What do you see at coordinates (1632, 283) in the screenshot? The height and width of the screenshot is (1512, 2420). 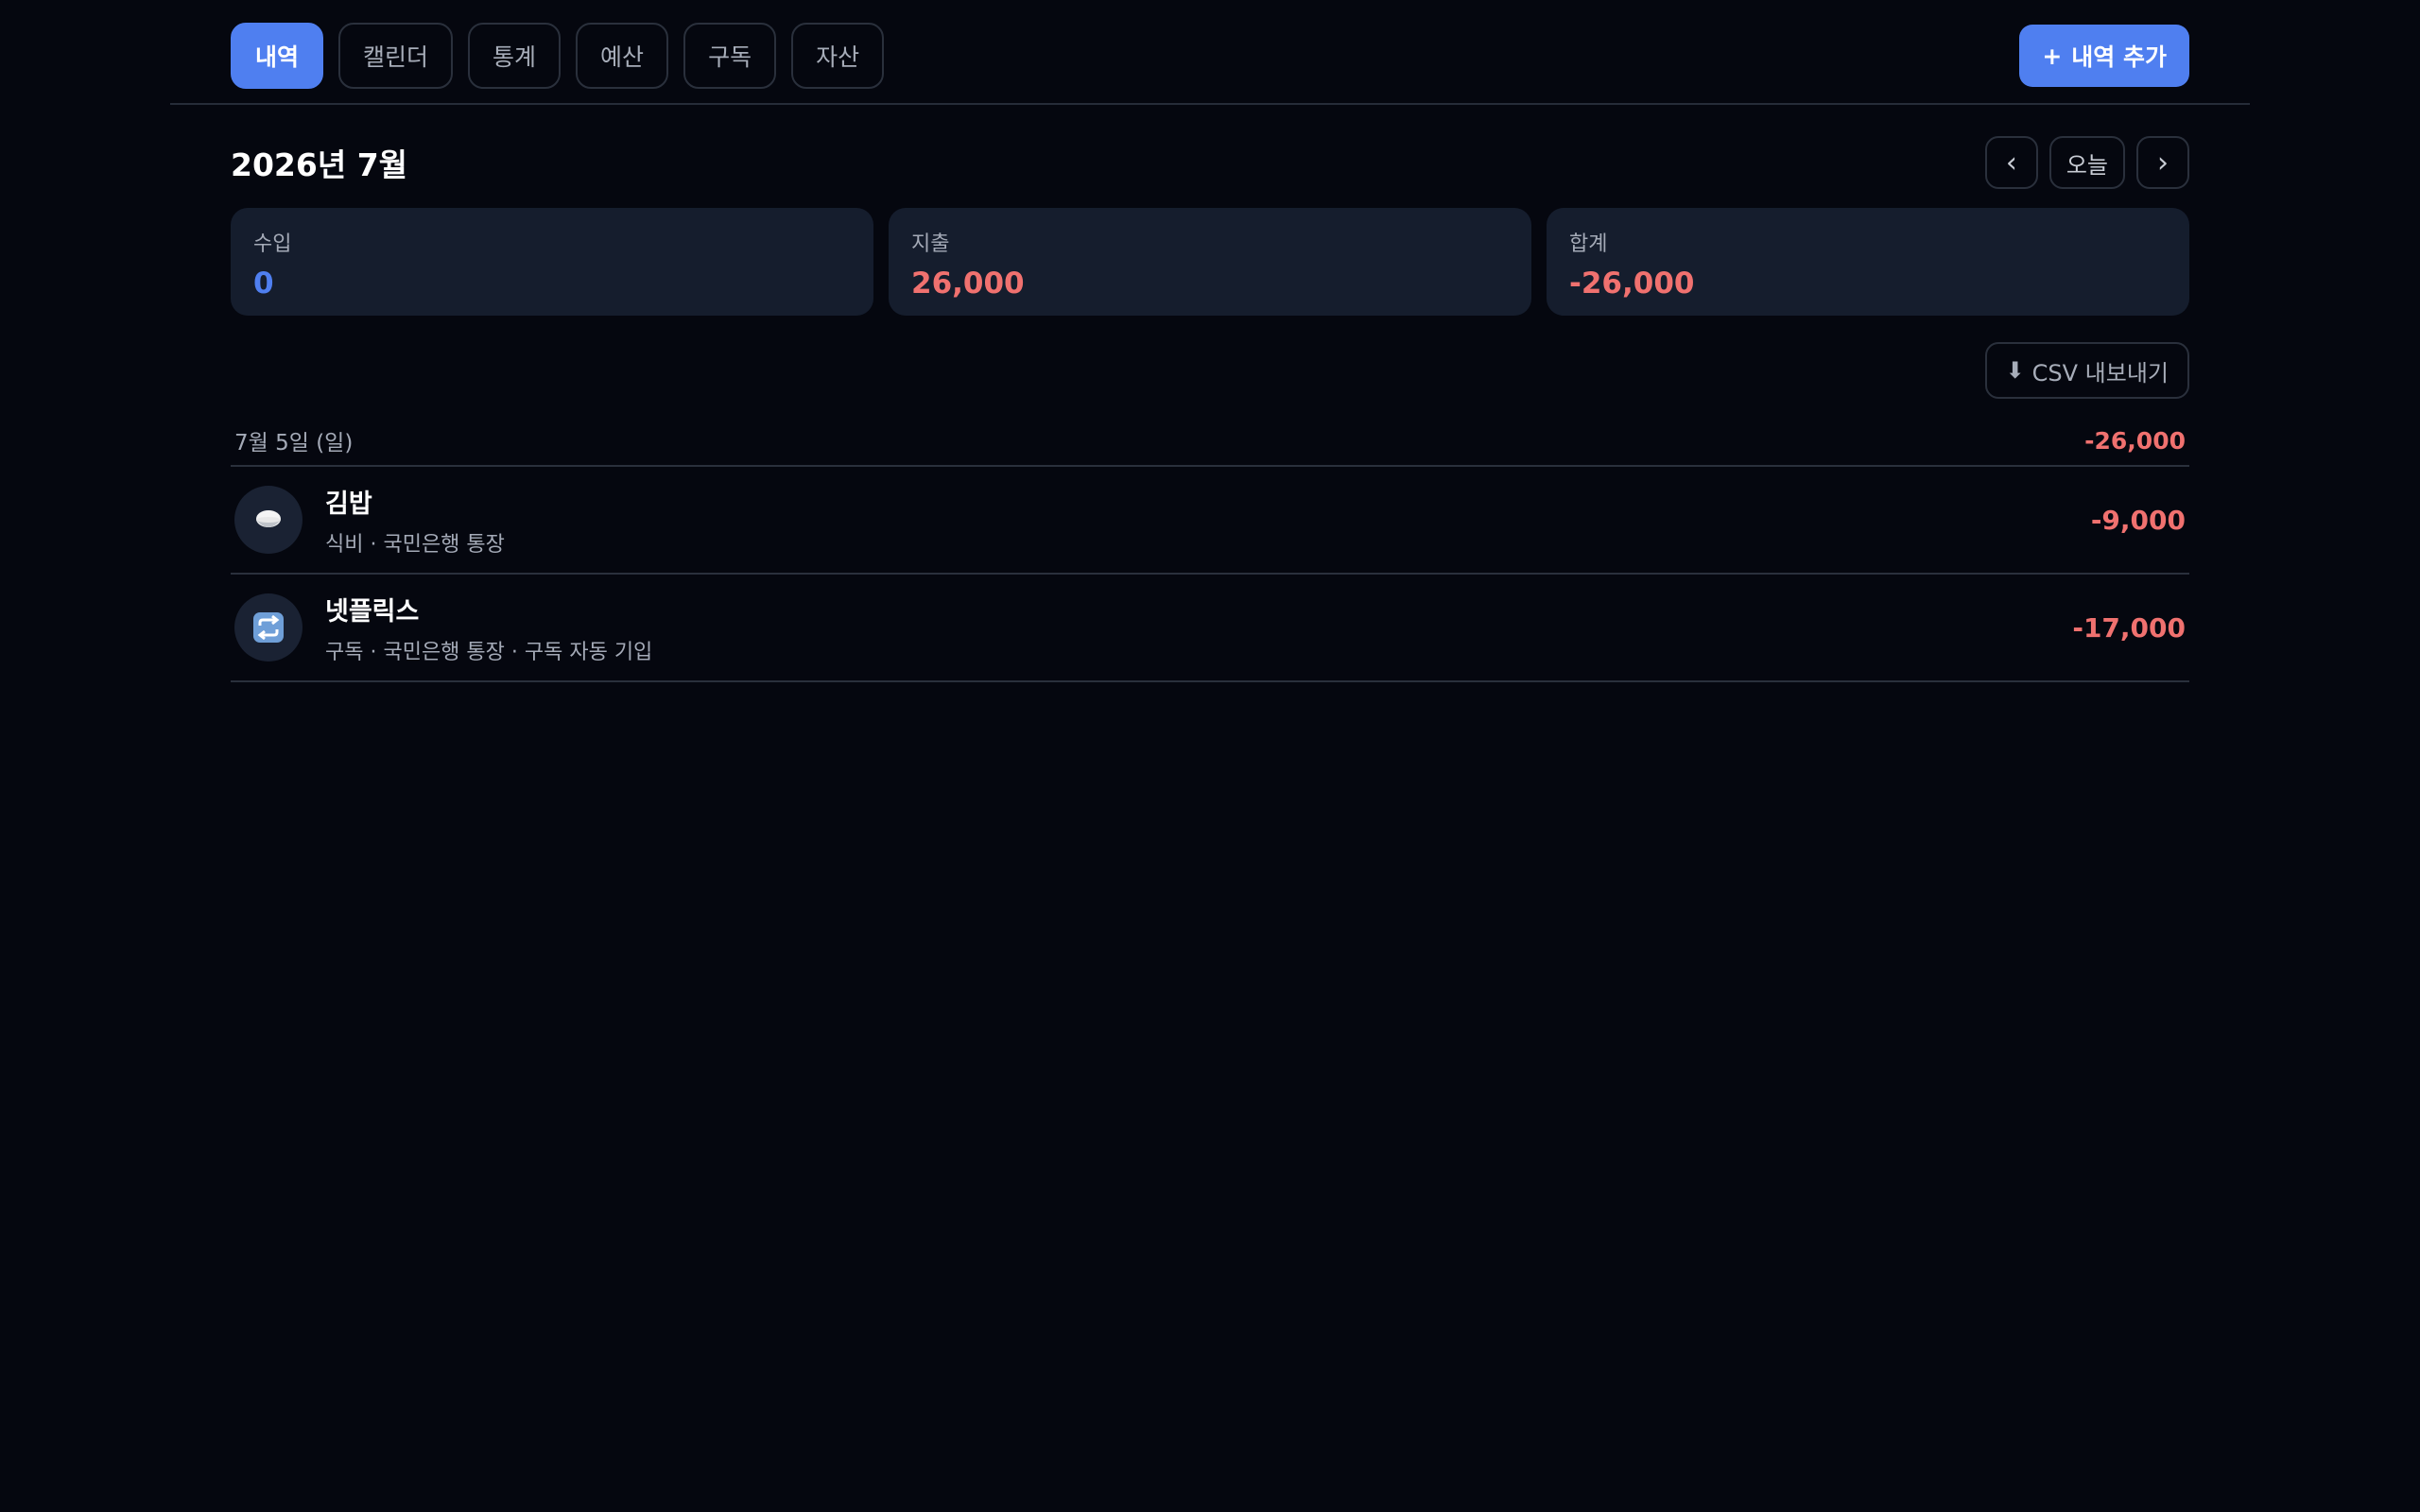 I see `total-value: -26,000` at bounding box center [1632, 283].